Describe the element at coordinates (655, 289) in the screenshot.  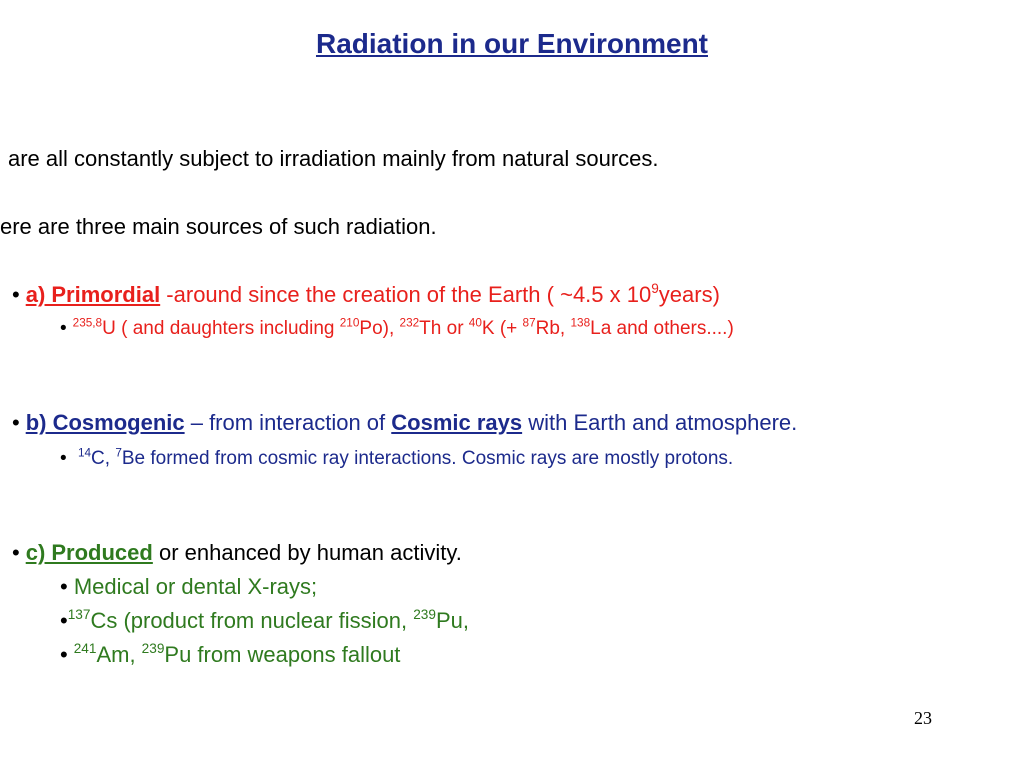
I see `age-exponent: 9` at that location.